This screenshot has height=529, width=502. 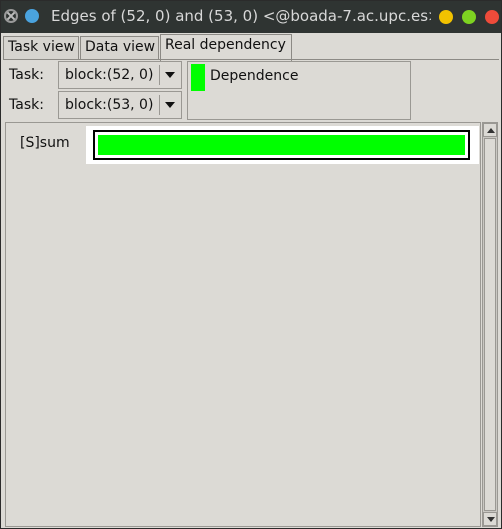 What do you see at coordinates (109, 75) in the screenshot?
I see `task-1-value: block:(52, 0)` at bounding box center [109, 75].